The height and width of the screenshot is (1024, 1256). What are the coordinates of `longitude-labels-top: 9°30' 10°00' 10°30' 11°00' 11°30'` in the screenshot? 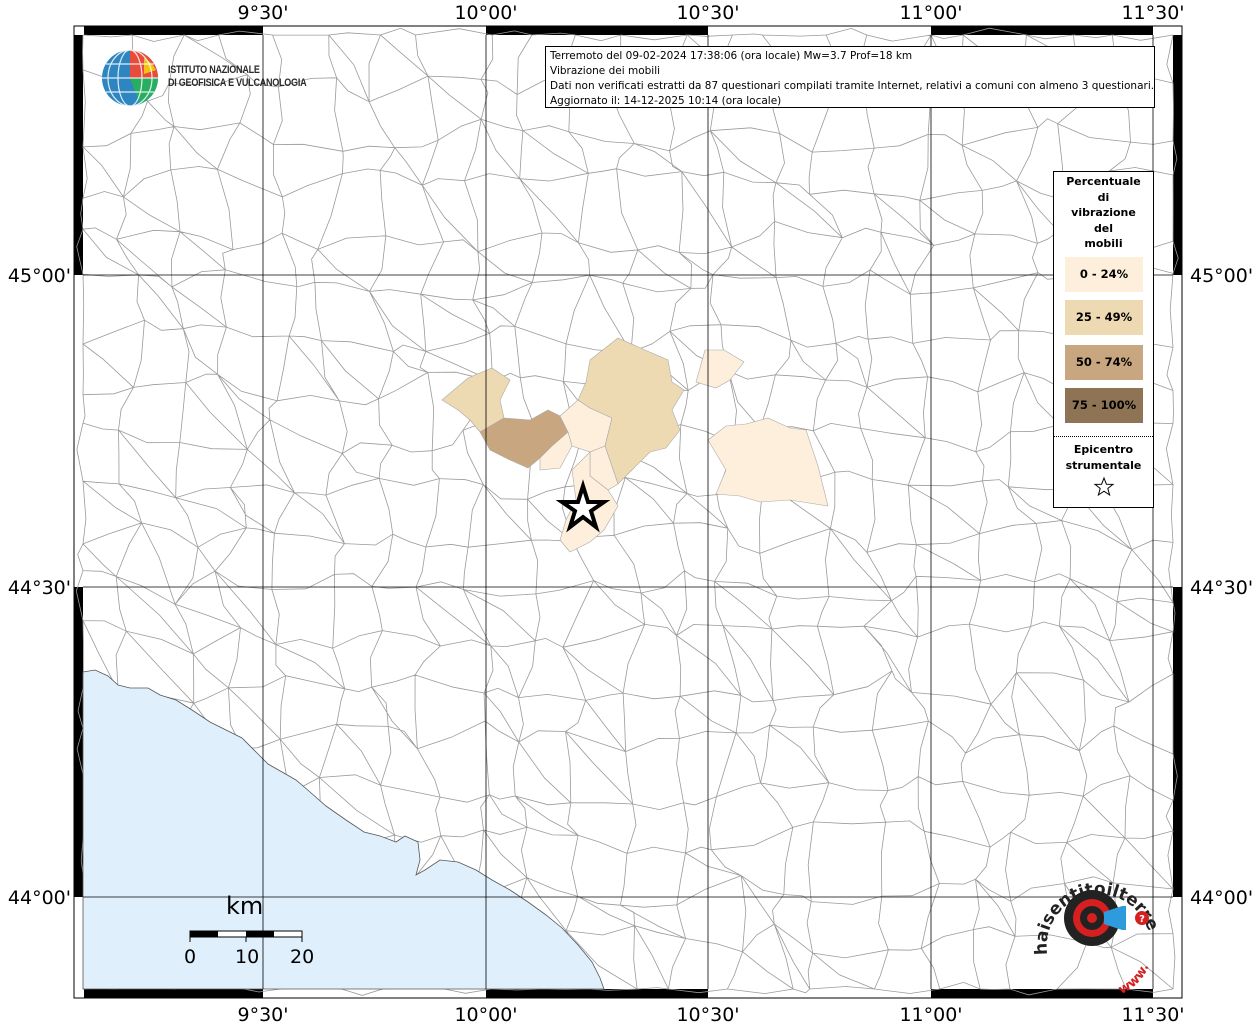 It's located at (711, 13).